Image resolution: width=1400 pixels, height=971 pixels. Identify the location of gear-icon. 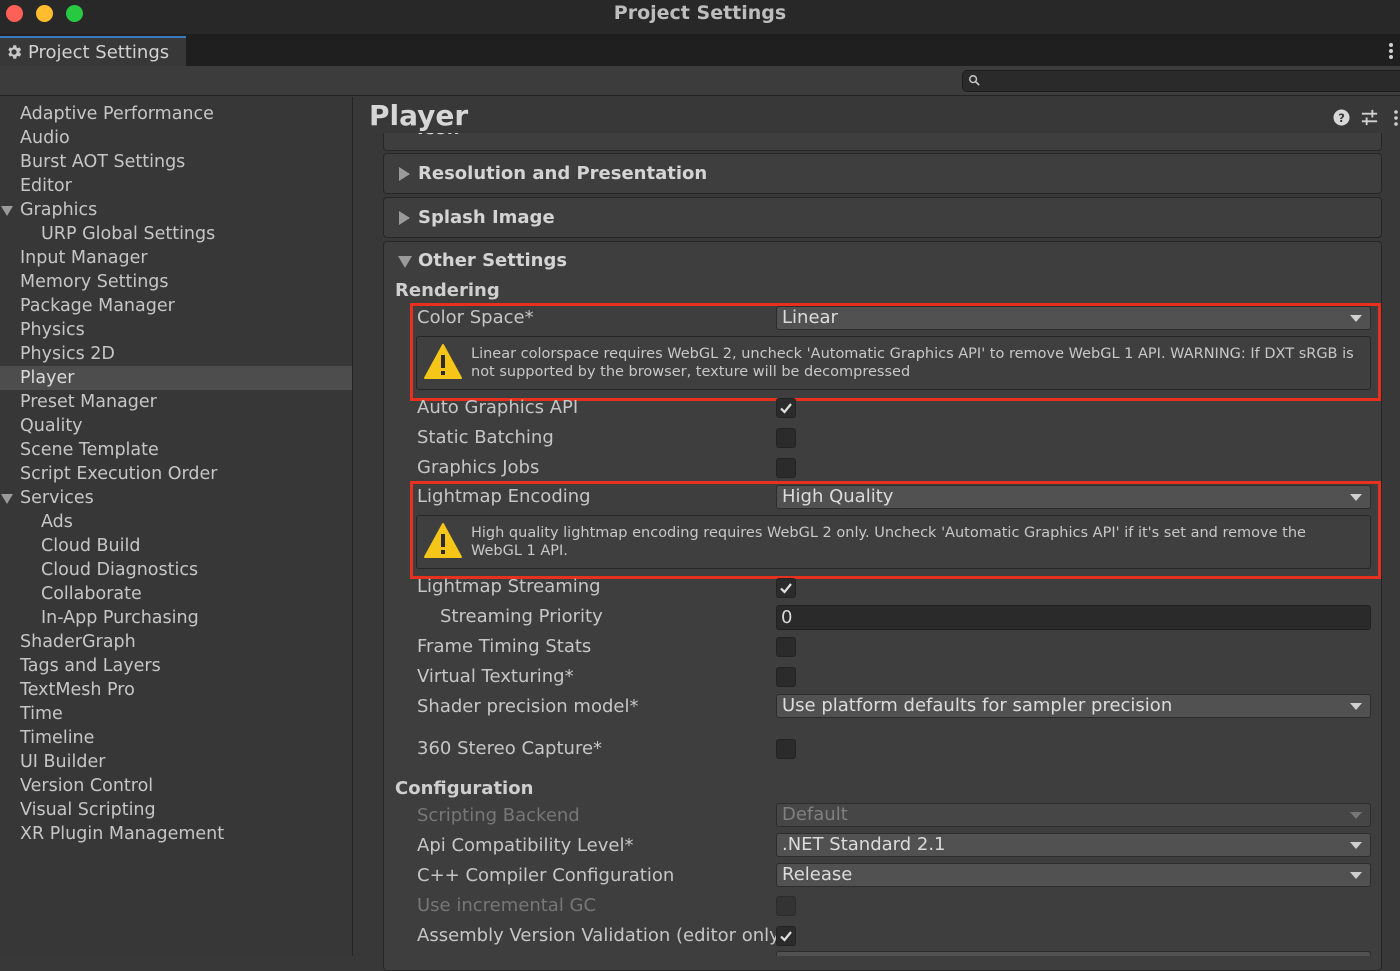
(15, 52).